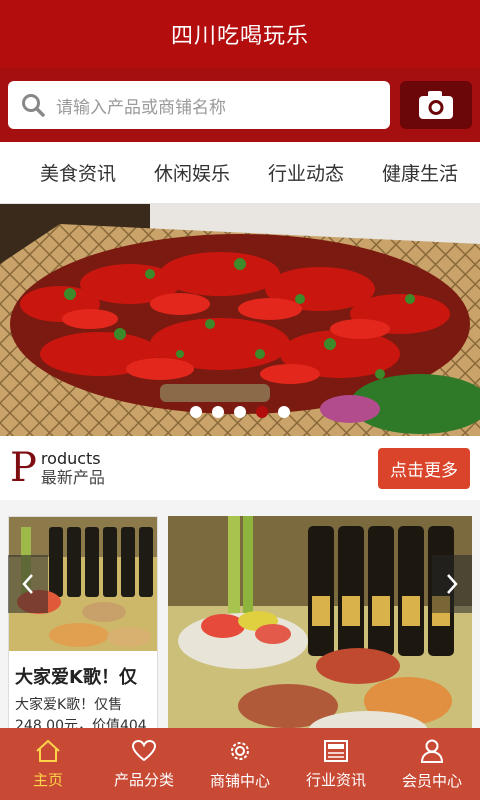  Describe the element at coordinates (420, 172) in the screenshot. I see `tab-health: 健康生活` at that location.